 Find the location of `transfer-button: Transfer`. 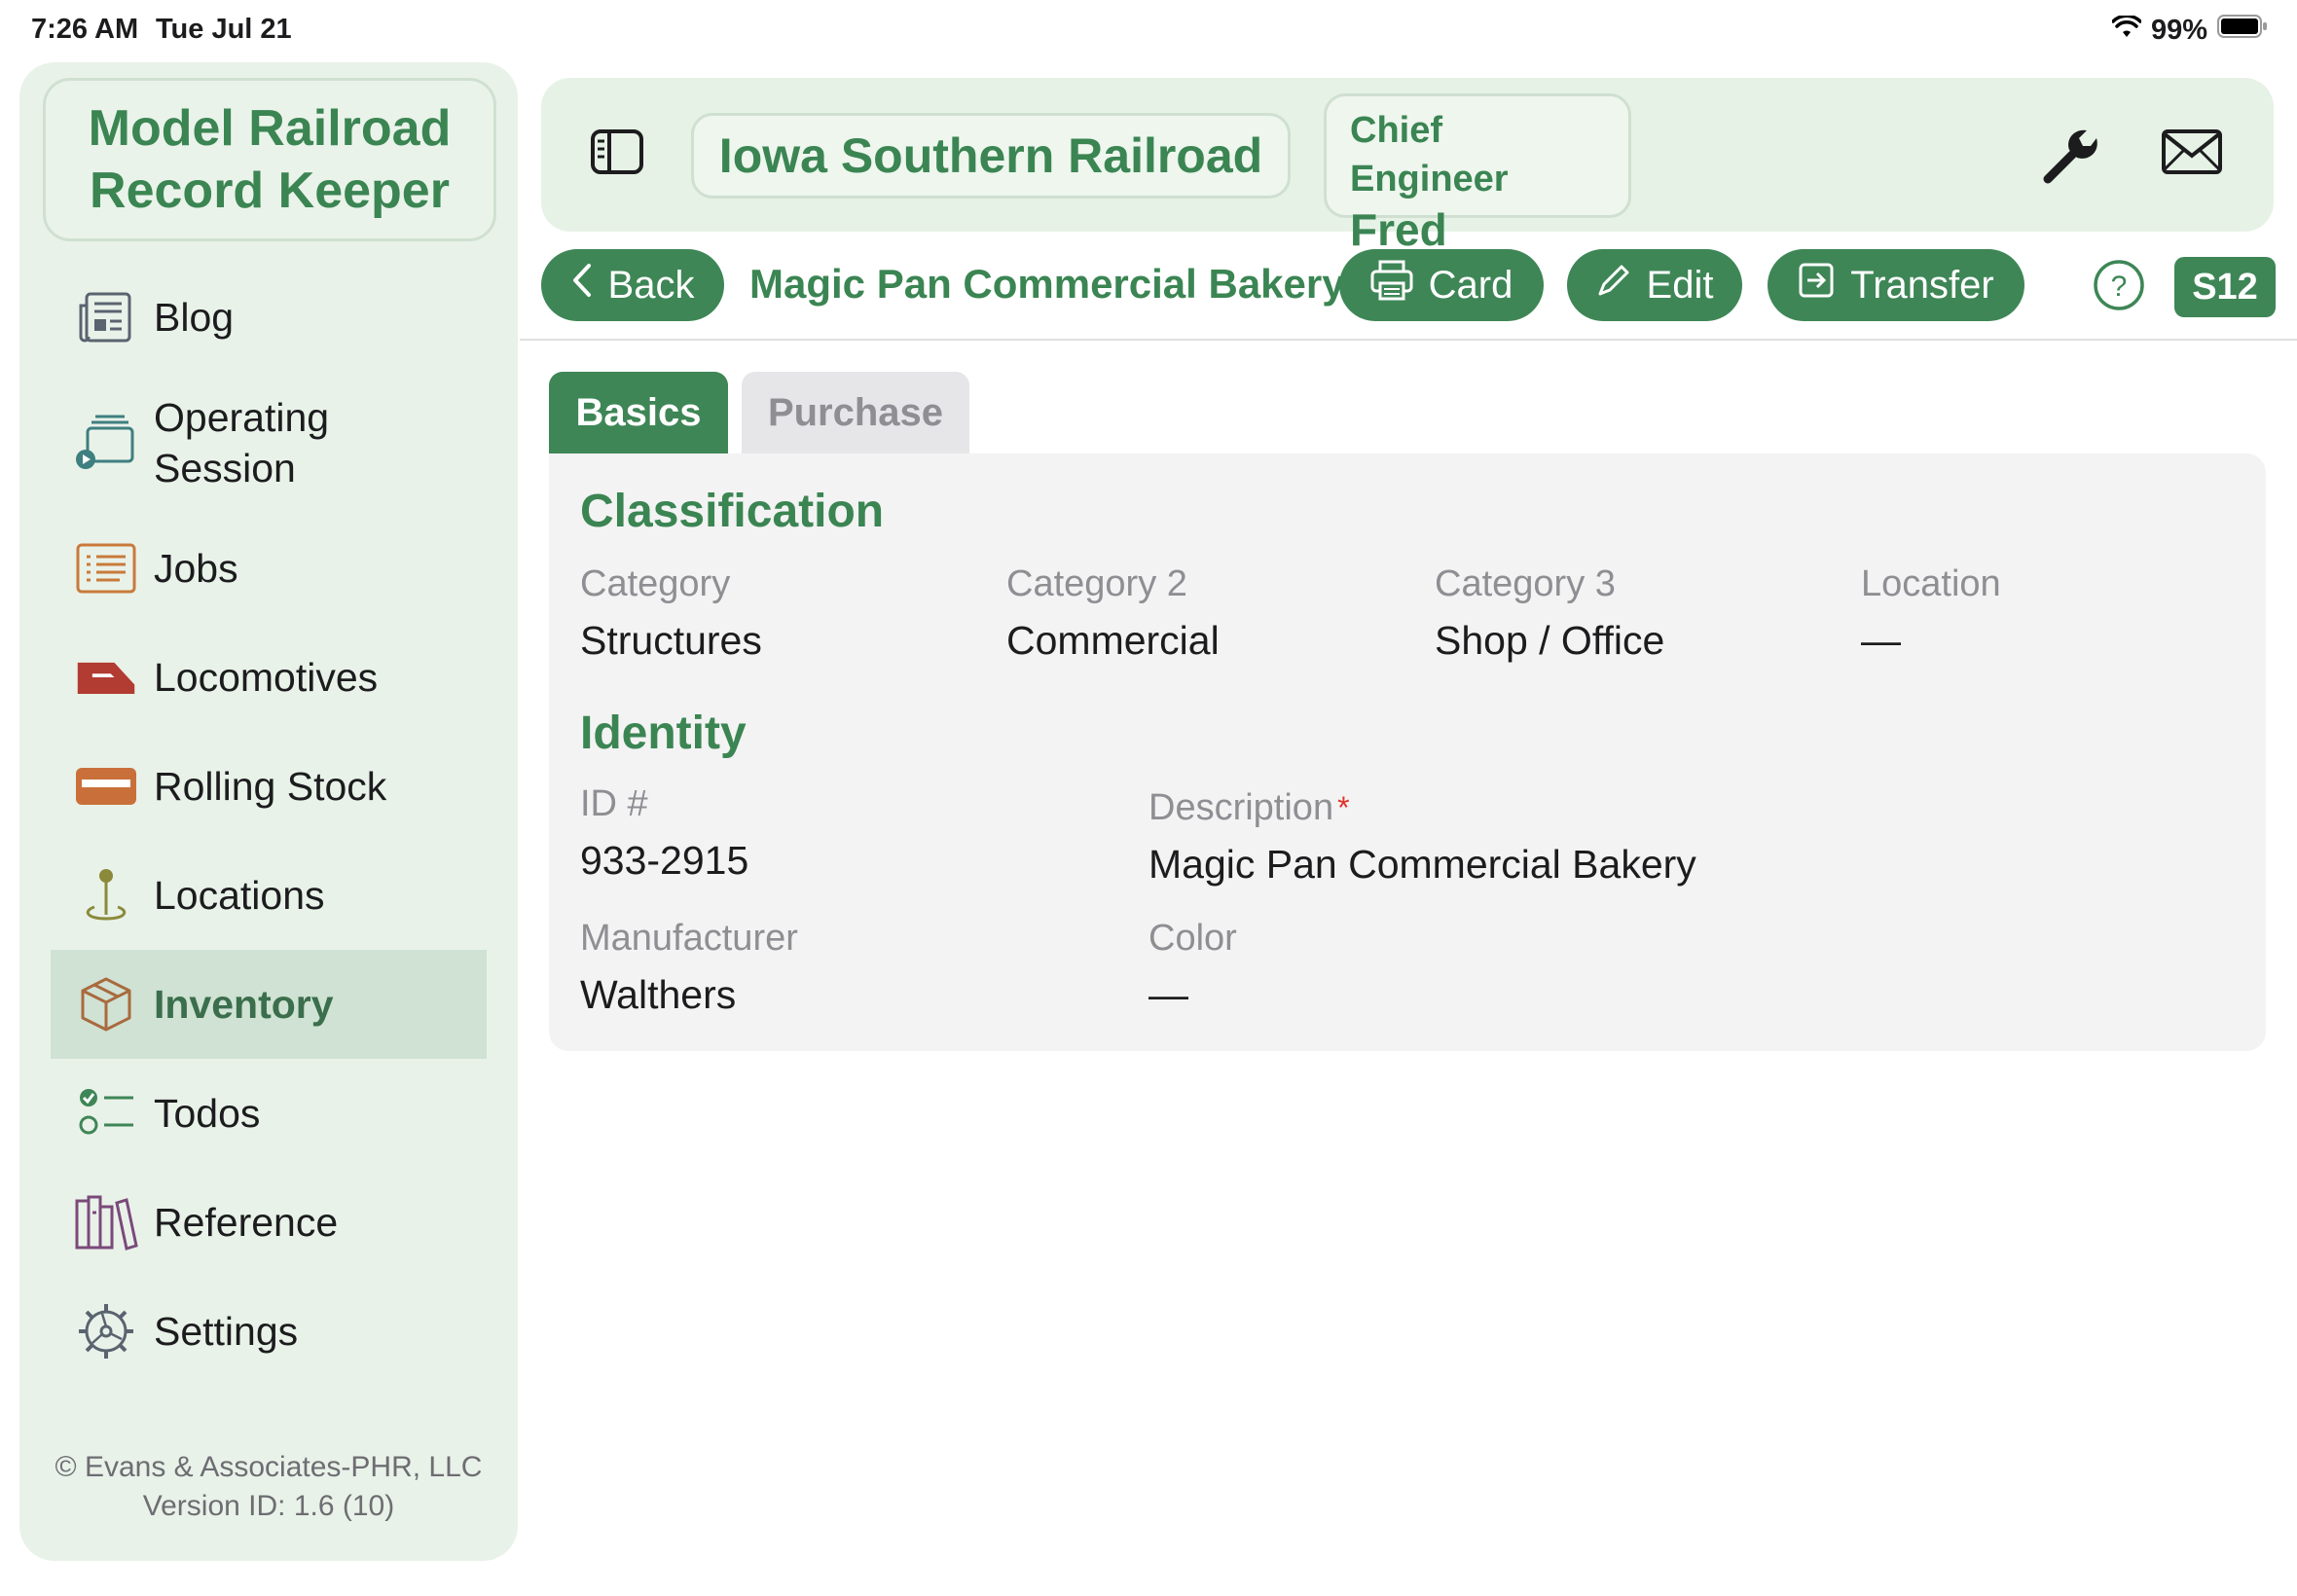

transfer-button: Transfer is located at coordinates (1896, 285).